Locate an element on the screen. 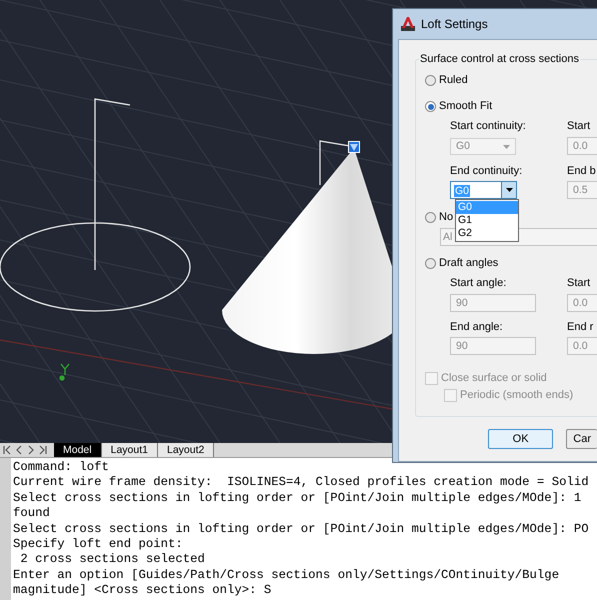  radio-label: Ruled is located at coordinates (453, 80).